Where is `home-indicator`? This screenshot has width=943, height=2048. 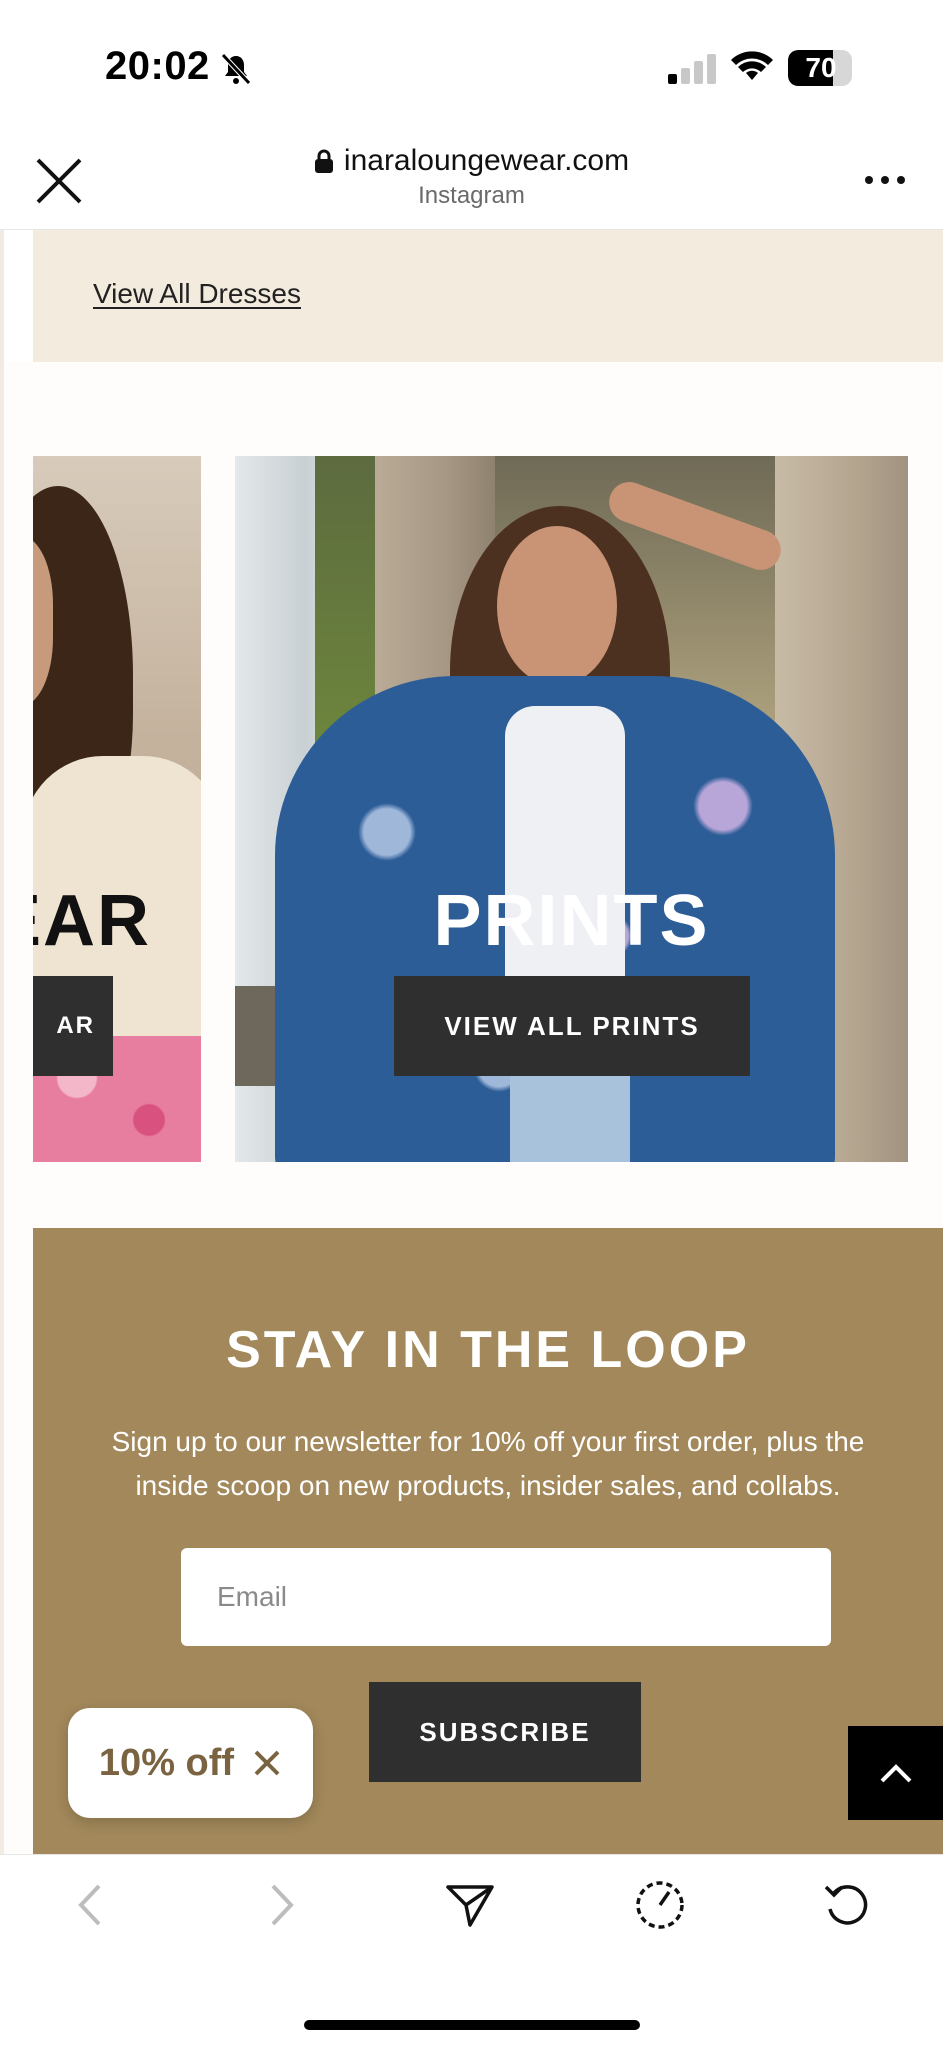 home-indicator is located at coordinates (472, 2025).